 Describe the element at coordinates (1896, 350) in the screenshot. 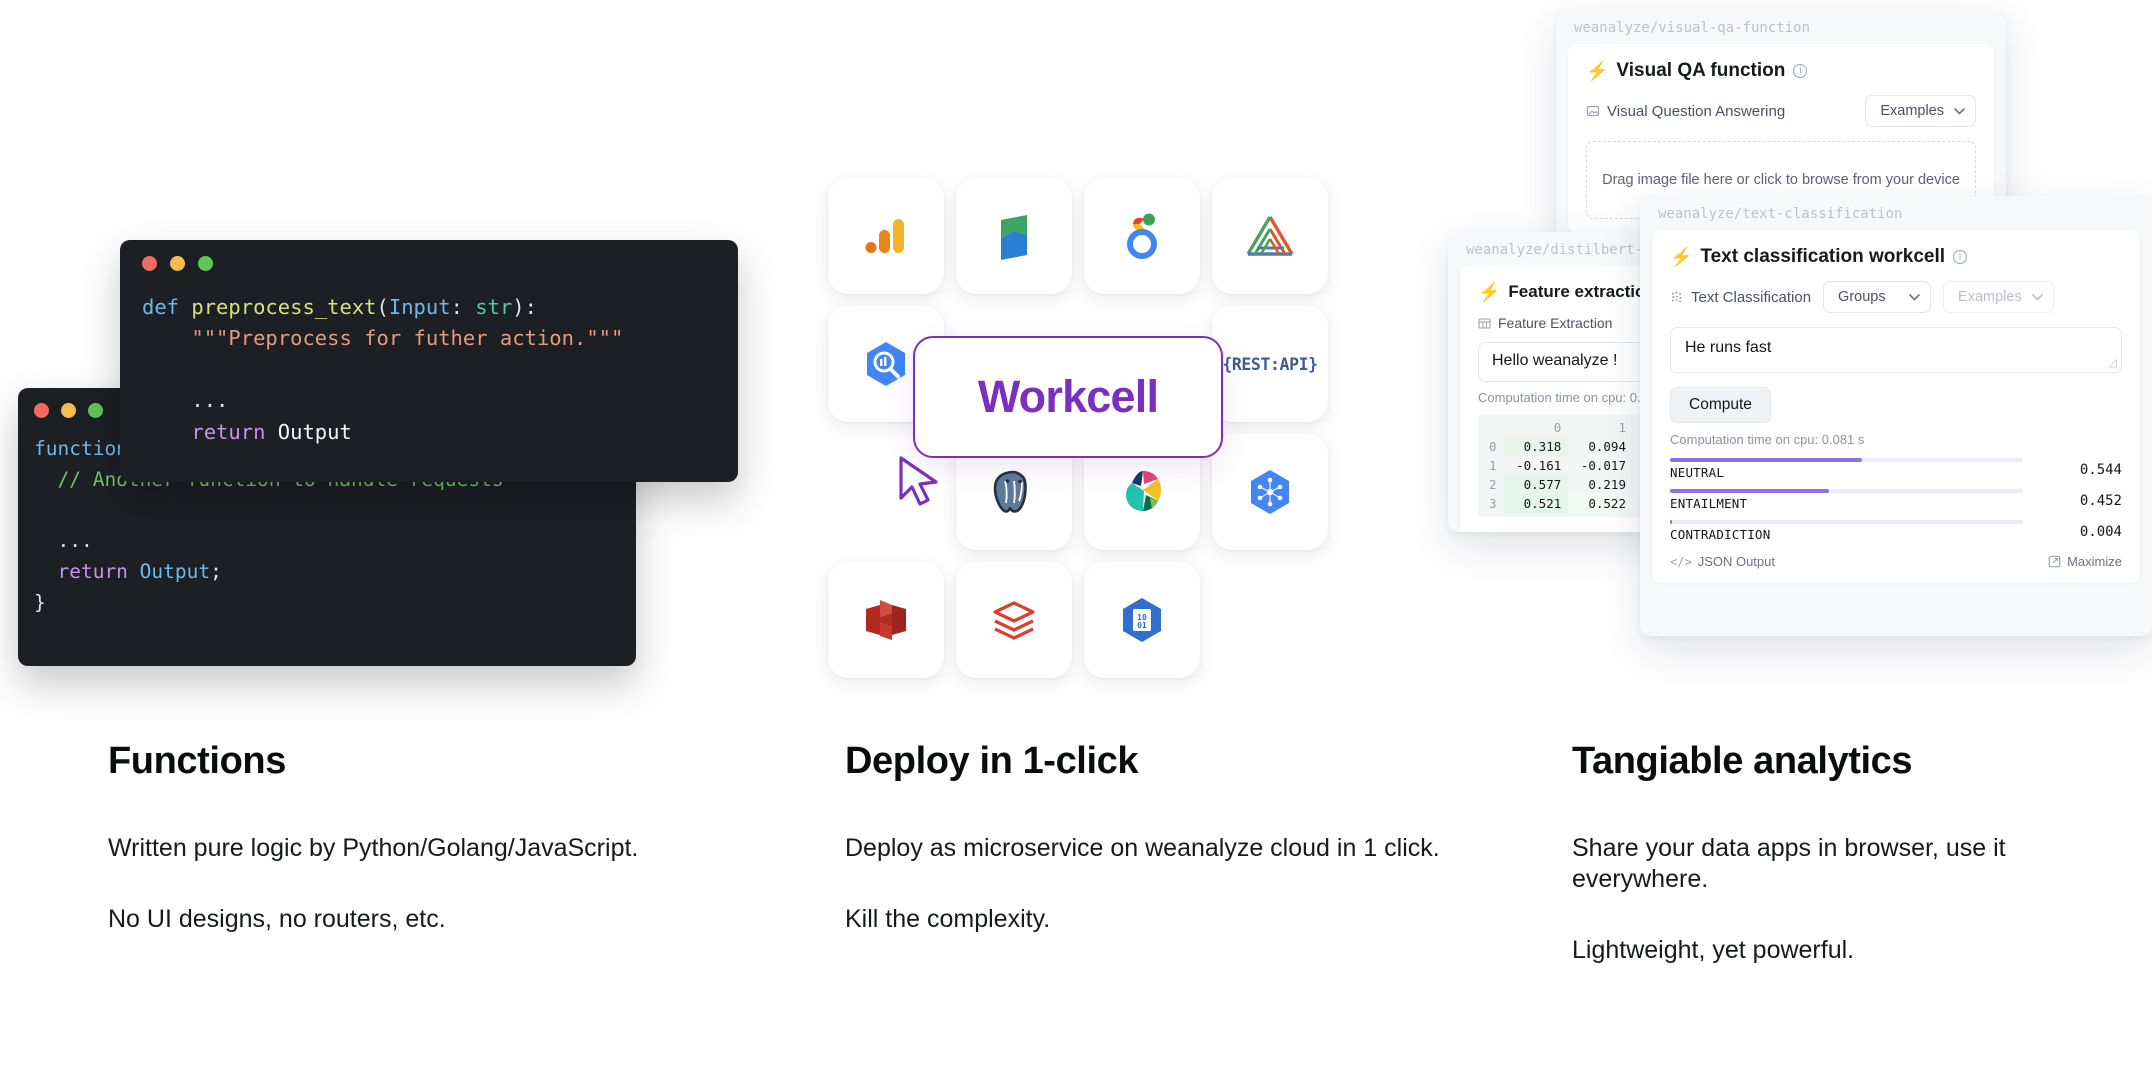

I see `text-input-text-classification: He runs fast ◿` at that location.